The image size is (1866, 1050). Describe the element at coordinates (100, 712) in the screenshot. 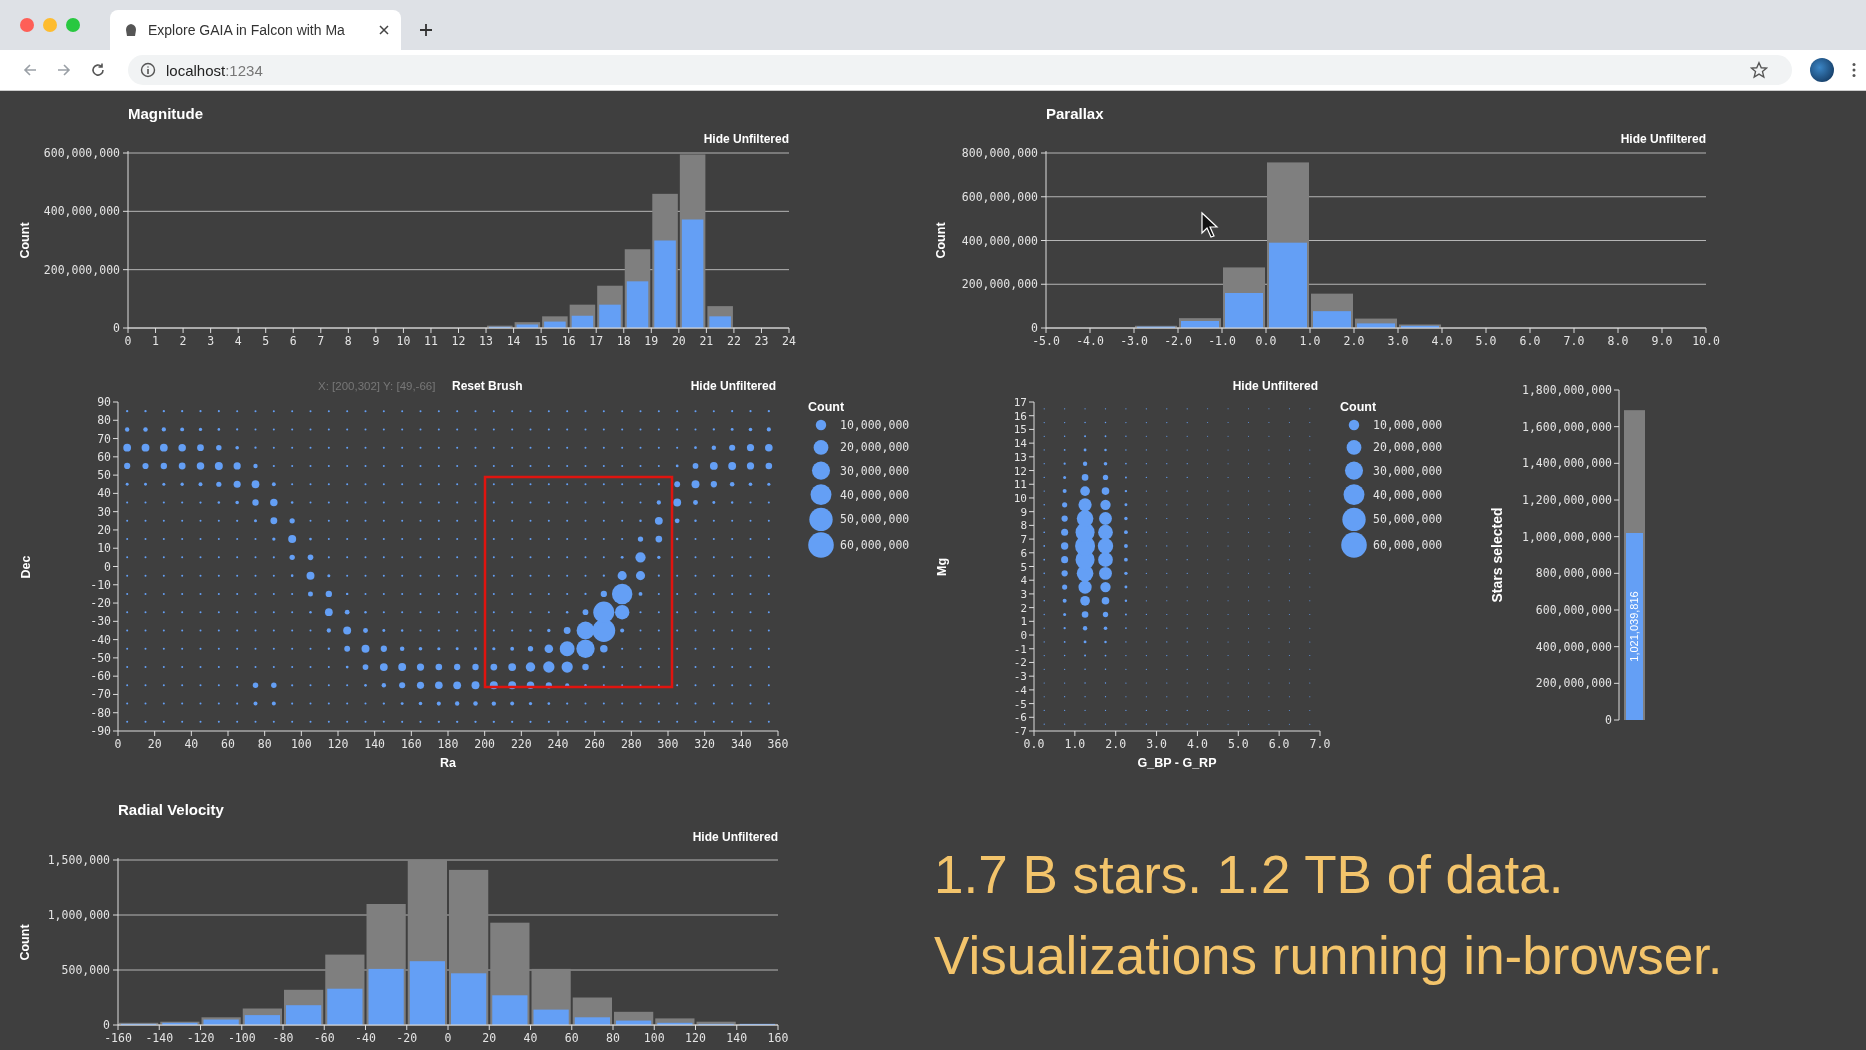

I see `y-tick-label: -80` at that location.